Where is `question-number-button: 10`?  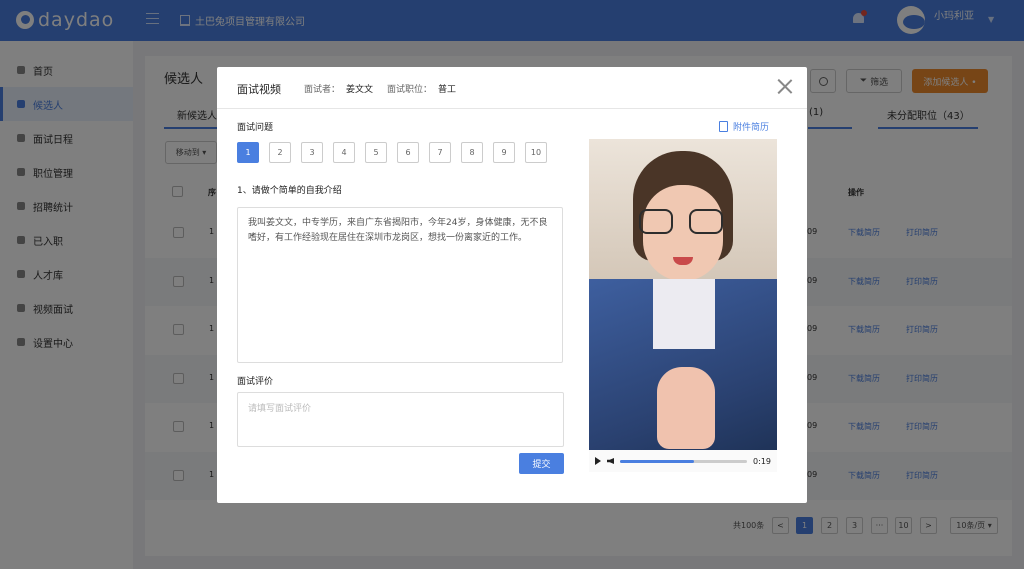
question-number-button: 10 is located at coordinates (536, 152).